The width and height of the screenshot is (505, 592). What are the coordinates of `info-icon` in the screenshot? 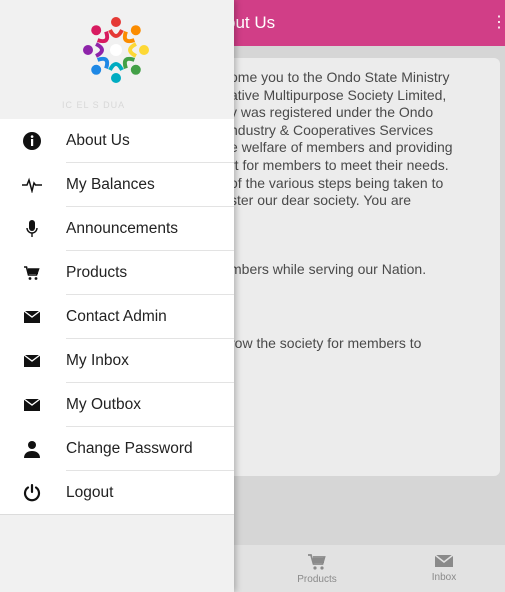 It's located at (32, 141).